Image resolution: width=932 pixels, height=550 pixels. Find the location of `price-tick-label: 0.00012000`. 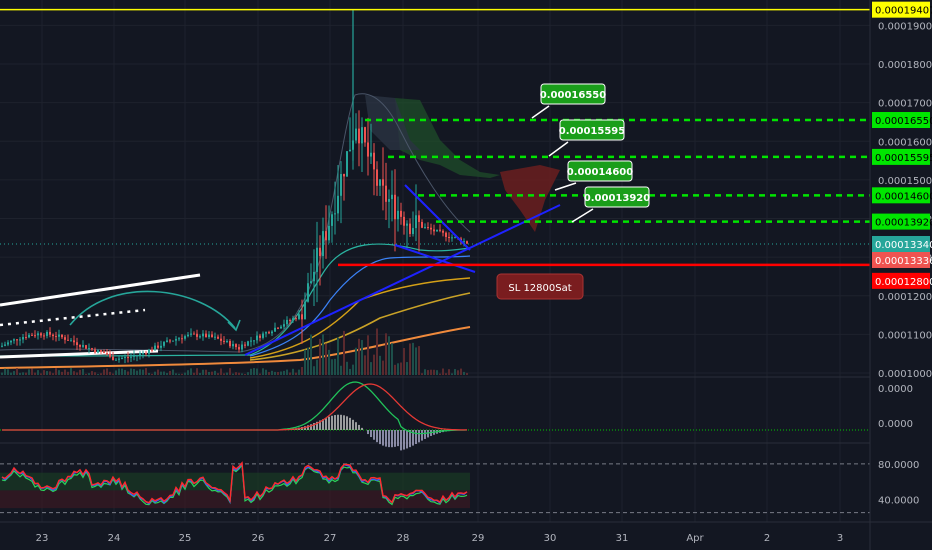

price-tick-label: 0.00012000 is located at coordinates (905, 297).